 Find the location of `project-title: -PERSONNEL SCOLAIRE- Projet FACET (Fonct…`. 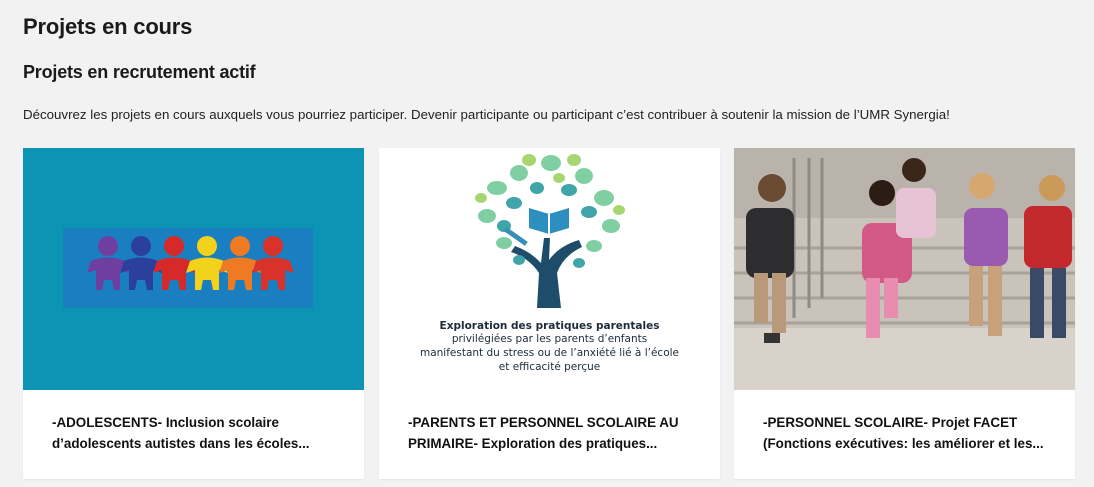

project-title: -PERSONNEL SCOLAIRE- Projet FACET (Fonct… is located at coordinates (908, 433).